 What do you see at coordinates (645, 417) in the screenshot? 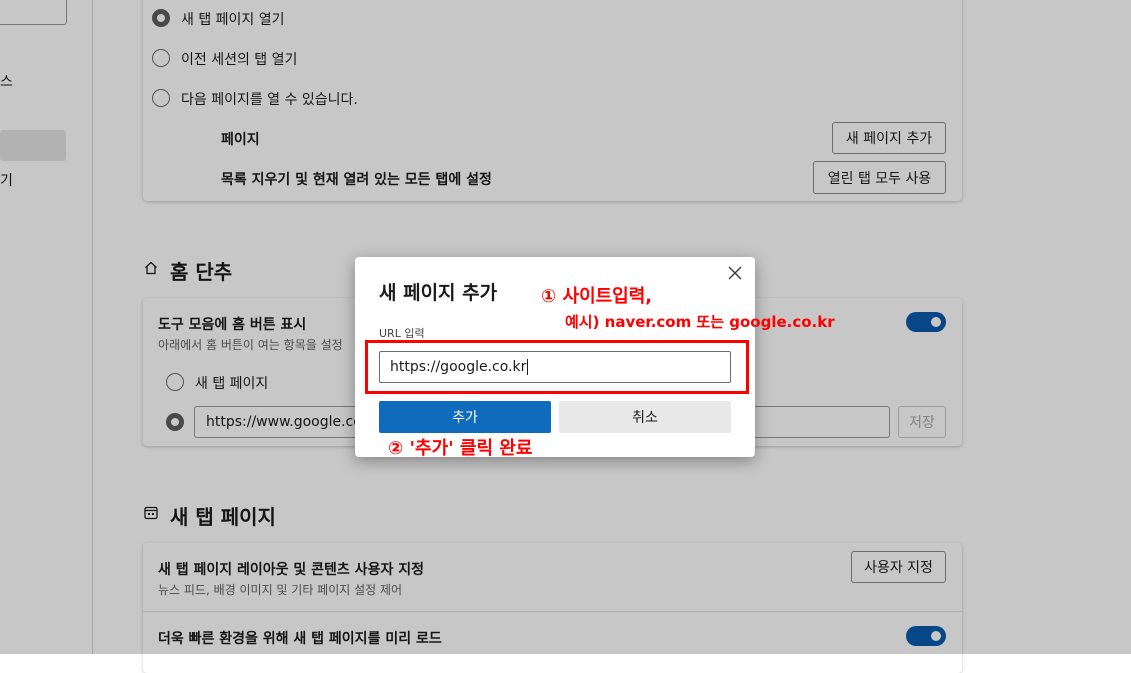
I see `cancel-button: 취소` at bounding box center [645, 417].